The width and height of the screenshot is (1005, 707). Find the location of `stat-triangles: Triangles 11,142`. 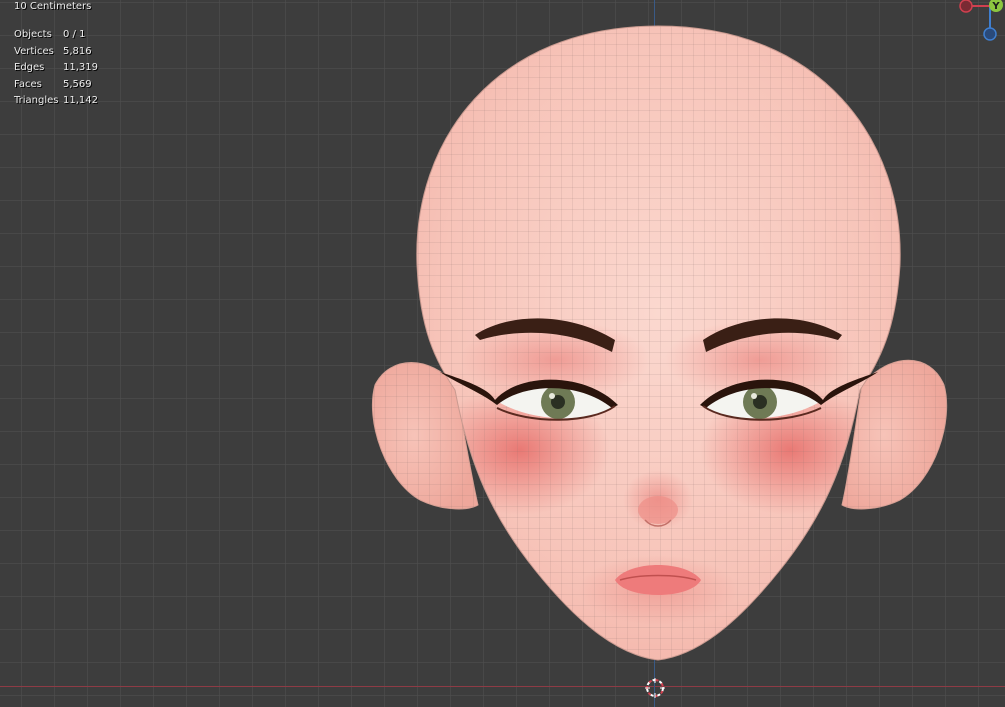

stat-triangles: Triangles 11,142 is located at coordinates (56, 101).